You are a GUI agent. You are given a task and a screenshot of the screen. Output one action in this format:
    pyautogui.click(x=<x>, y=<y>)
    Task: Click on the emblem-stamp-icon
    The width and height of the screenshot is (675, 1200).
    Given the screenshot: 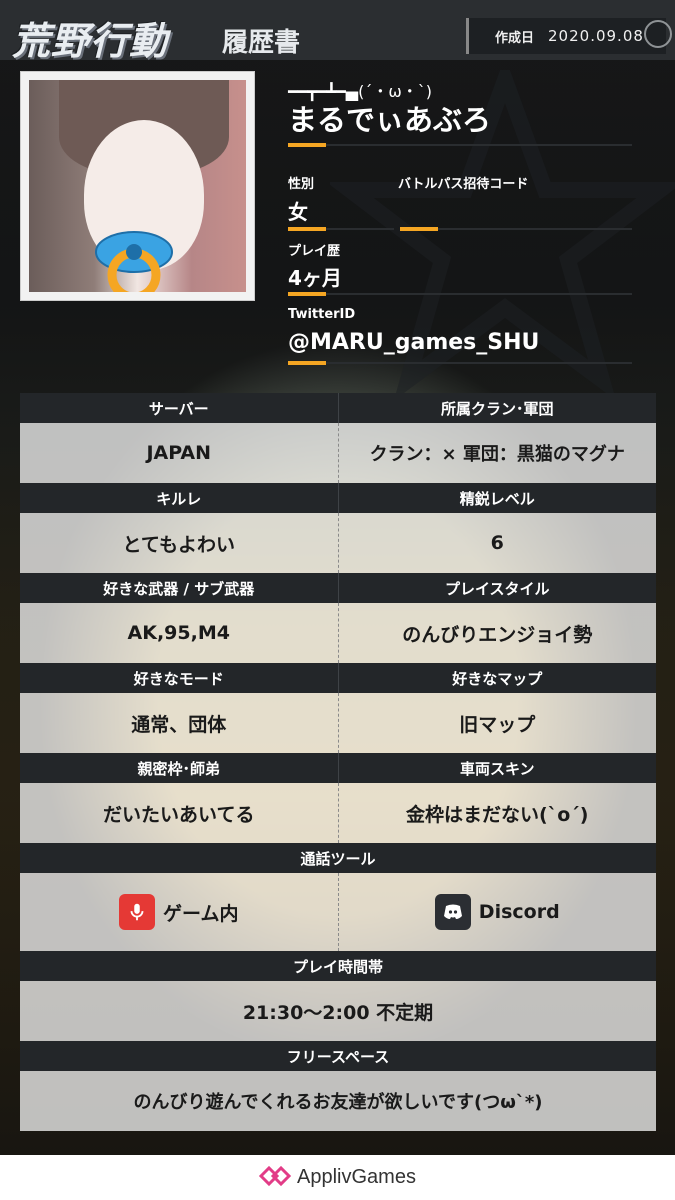 What is the action you would take?
    pyautogui.click(x=658, y=34)
    